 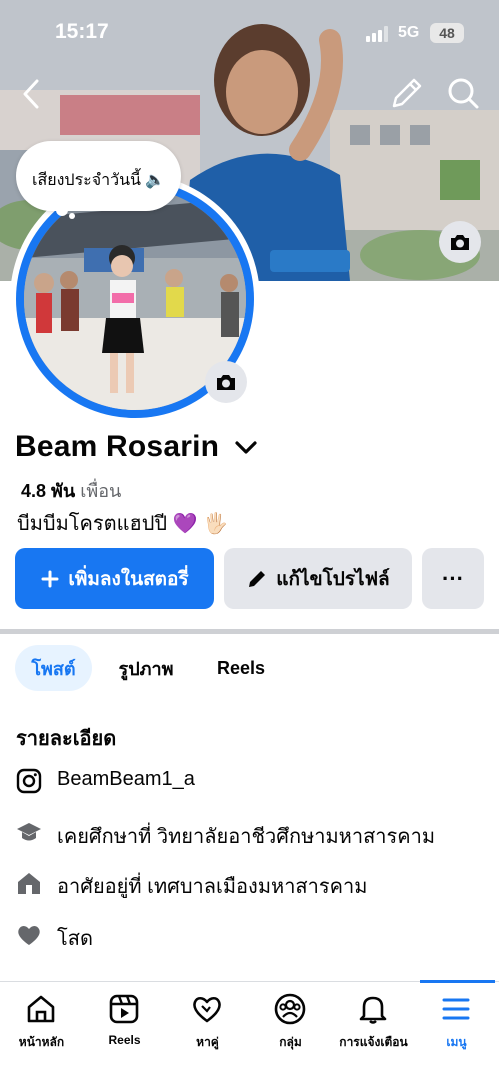 I want to click on instagram-icon, so click(x=29, y=781).